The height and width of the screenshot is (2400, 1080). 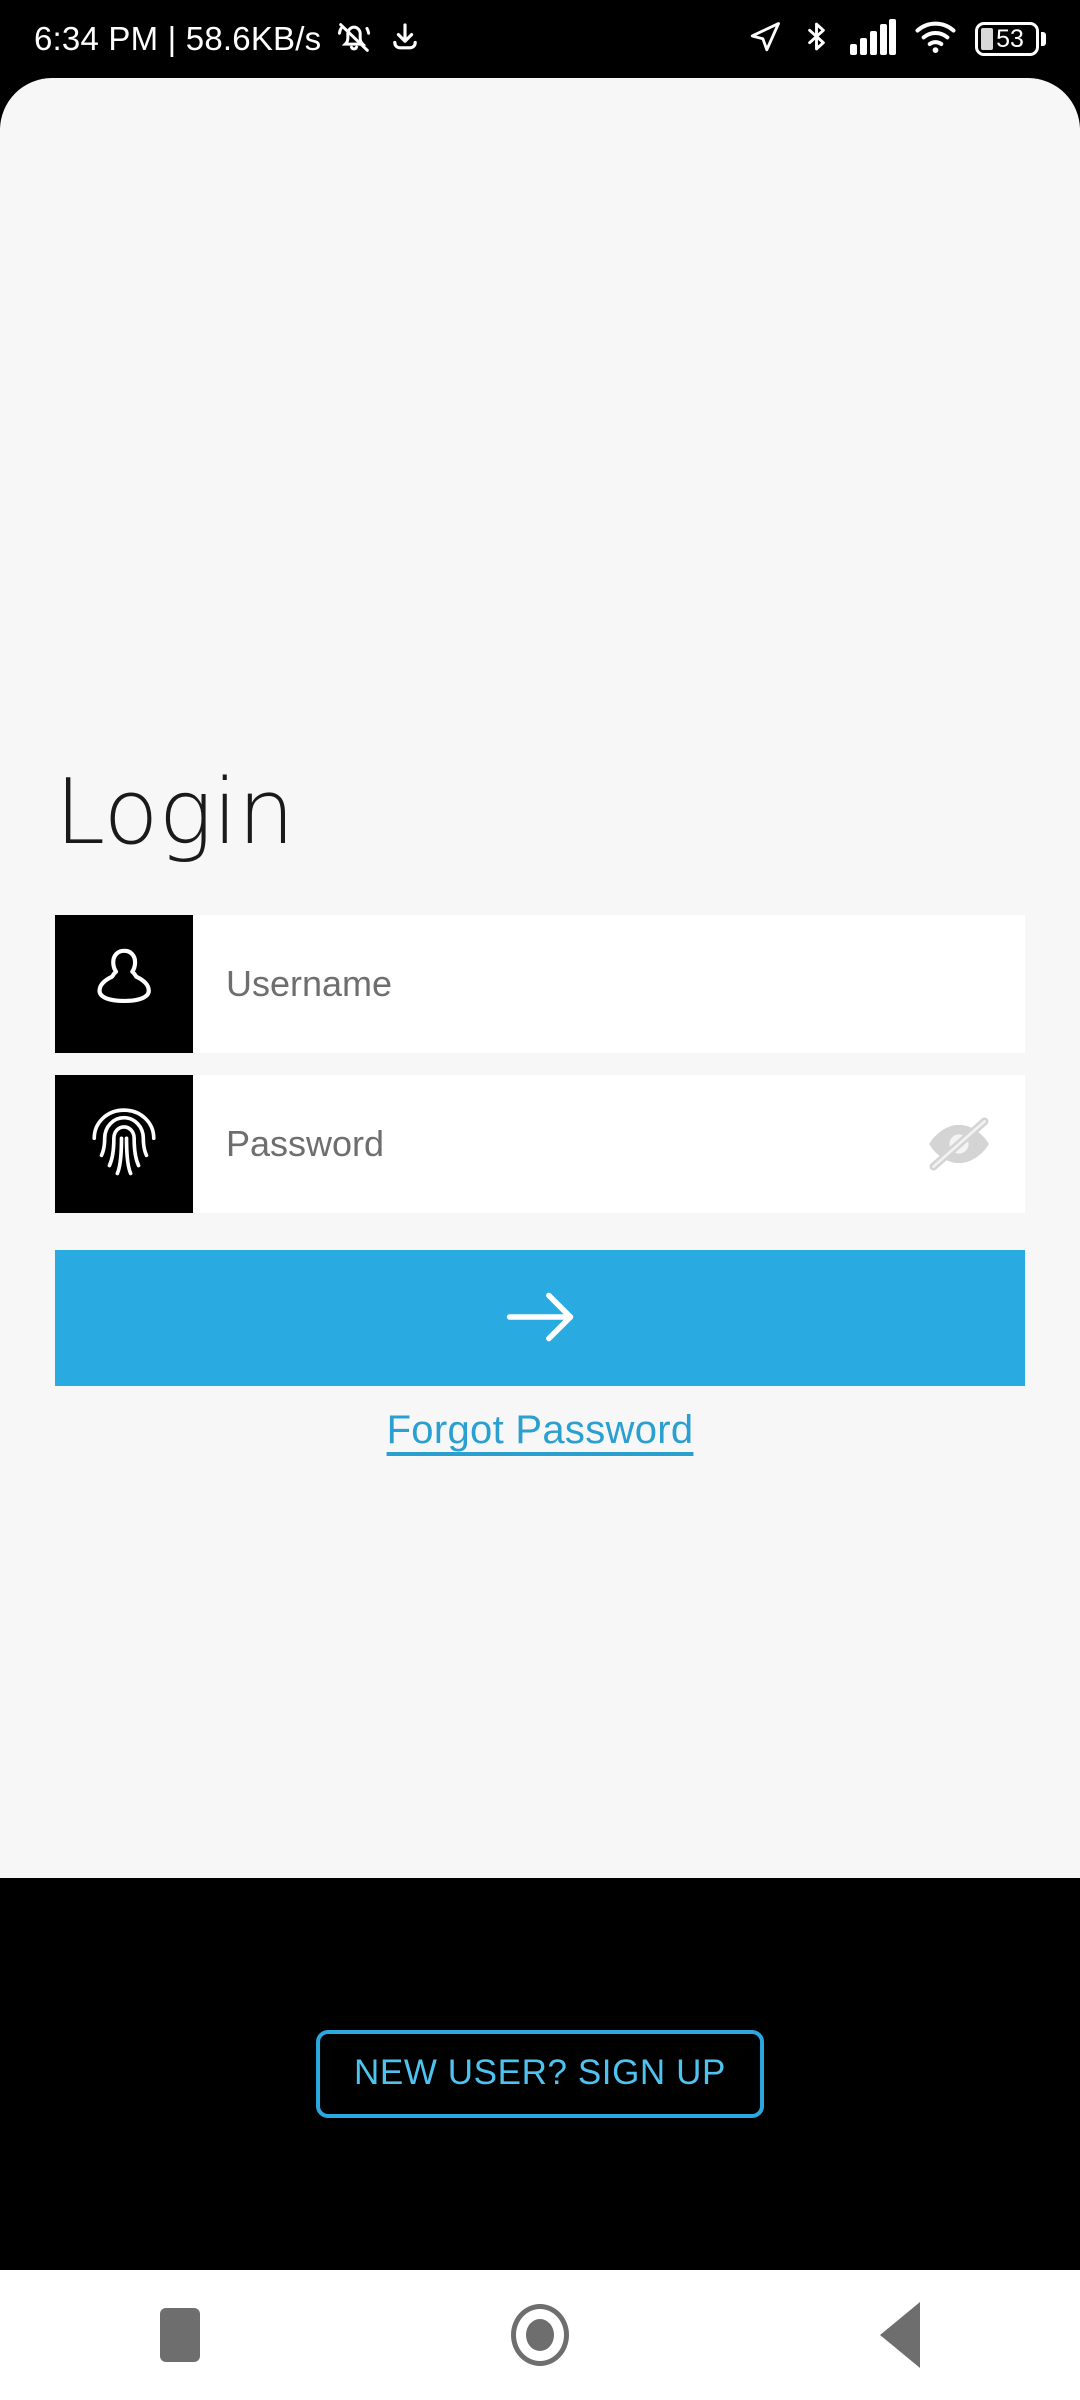 I want to click on username-input, so click(x=609, y=984).